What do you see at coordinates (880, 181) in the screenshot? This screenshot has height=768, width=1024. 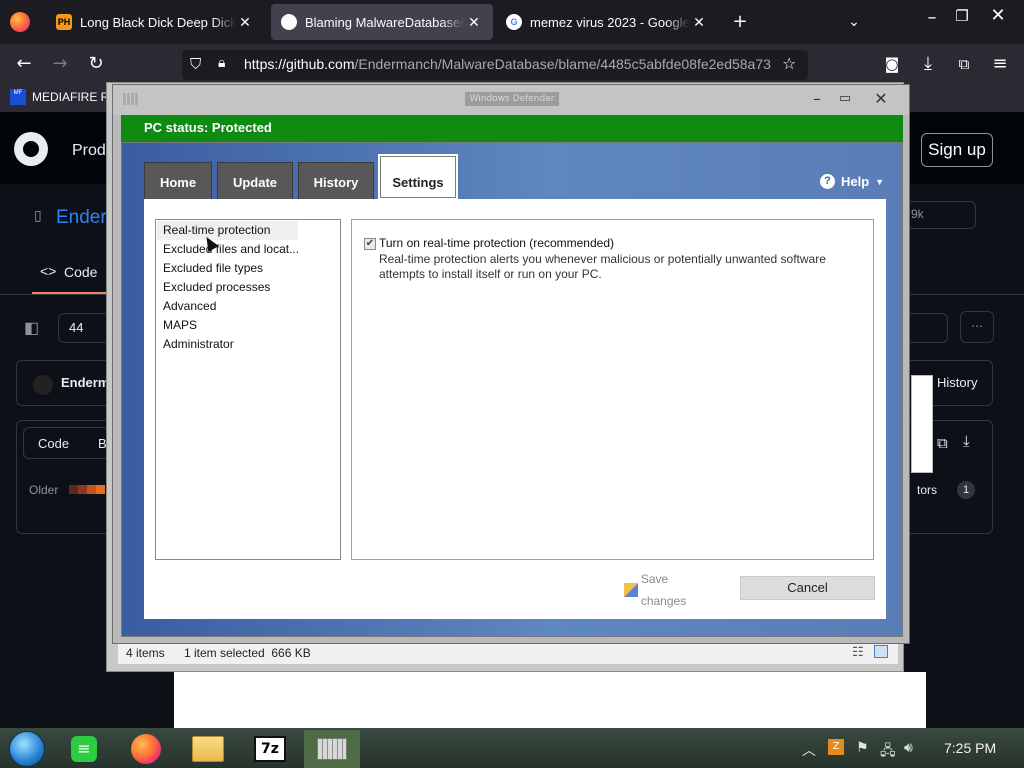 I see `chevron-down-icon: ▼` at bounding box center [880, 181].